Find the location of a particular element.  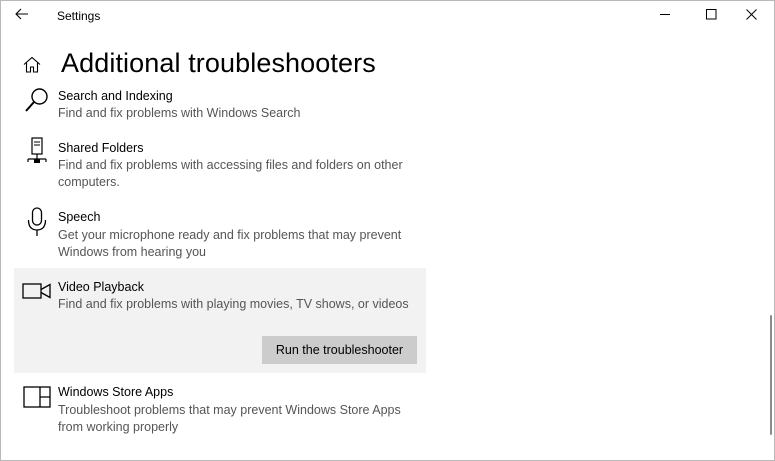

scrollbar-thumb is located at coordinates (771, 375).